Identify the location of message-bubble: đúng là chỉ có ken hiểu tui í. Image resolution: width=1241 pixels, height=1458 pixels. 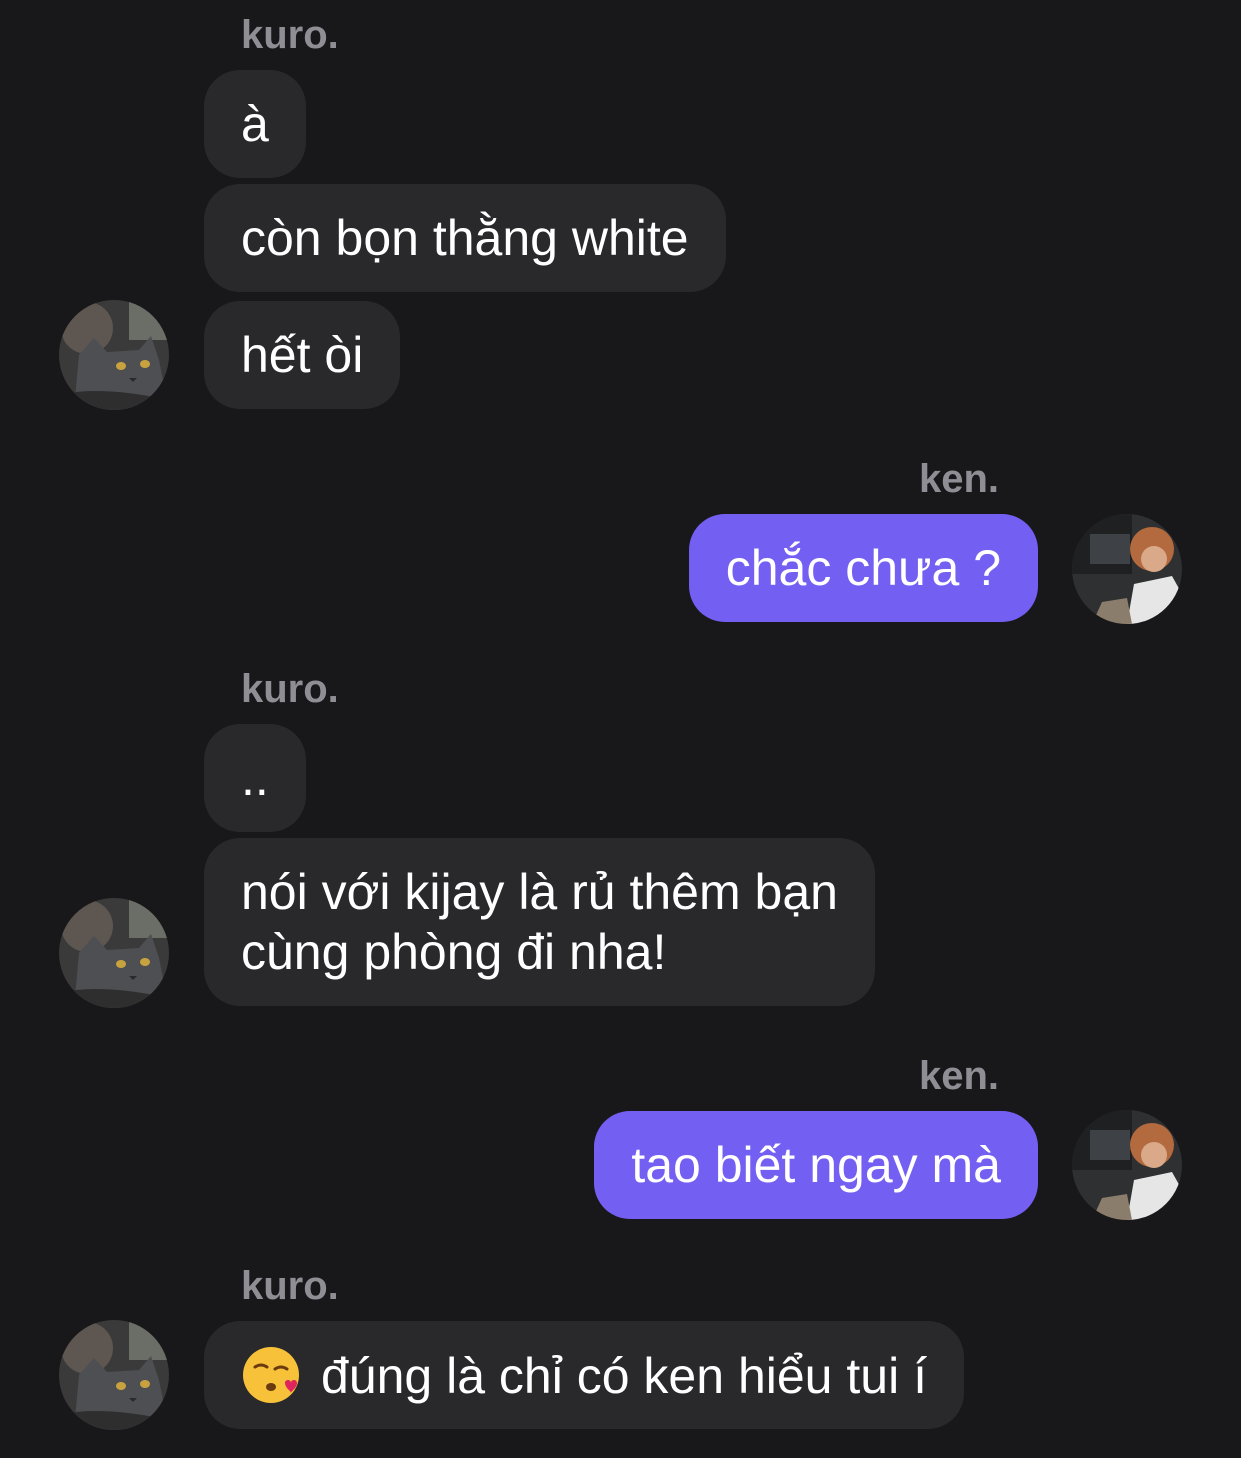
(584, 1375).